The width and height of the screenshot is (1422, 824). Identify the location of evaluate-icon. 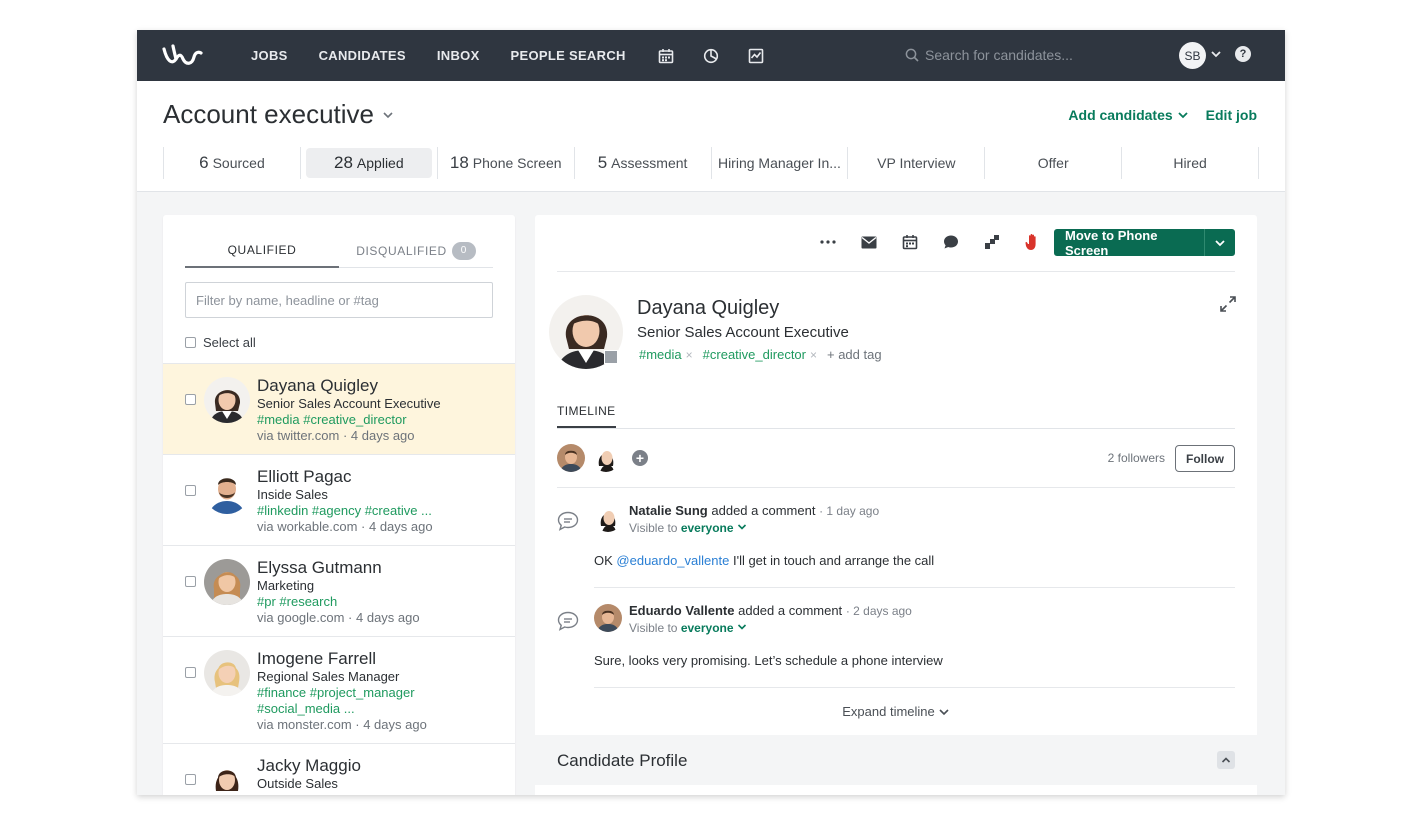
(992, 242).